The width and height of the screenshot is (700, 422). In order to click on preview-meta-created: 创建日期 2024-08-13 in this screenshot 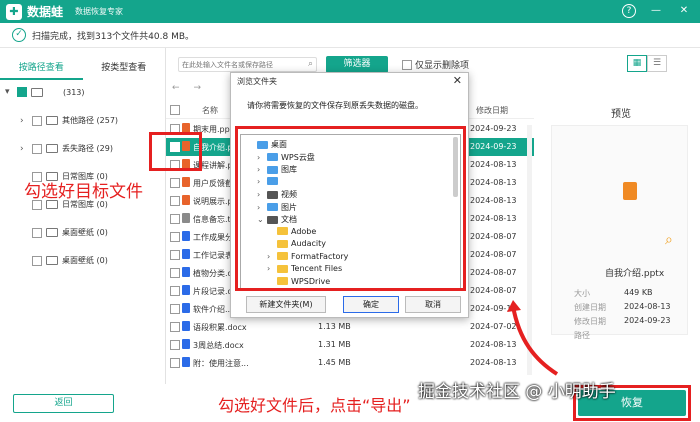, I will do `click(622, 307)`.